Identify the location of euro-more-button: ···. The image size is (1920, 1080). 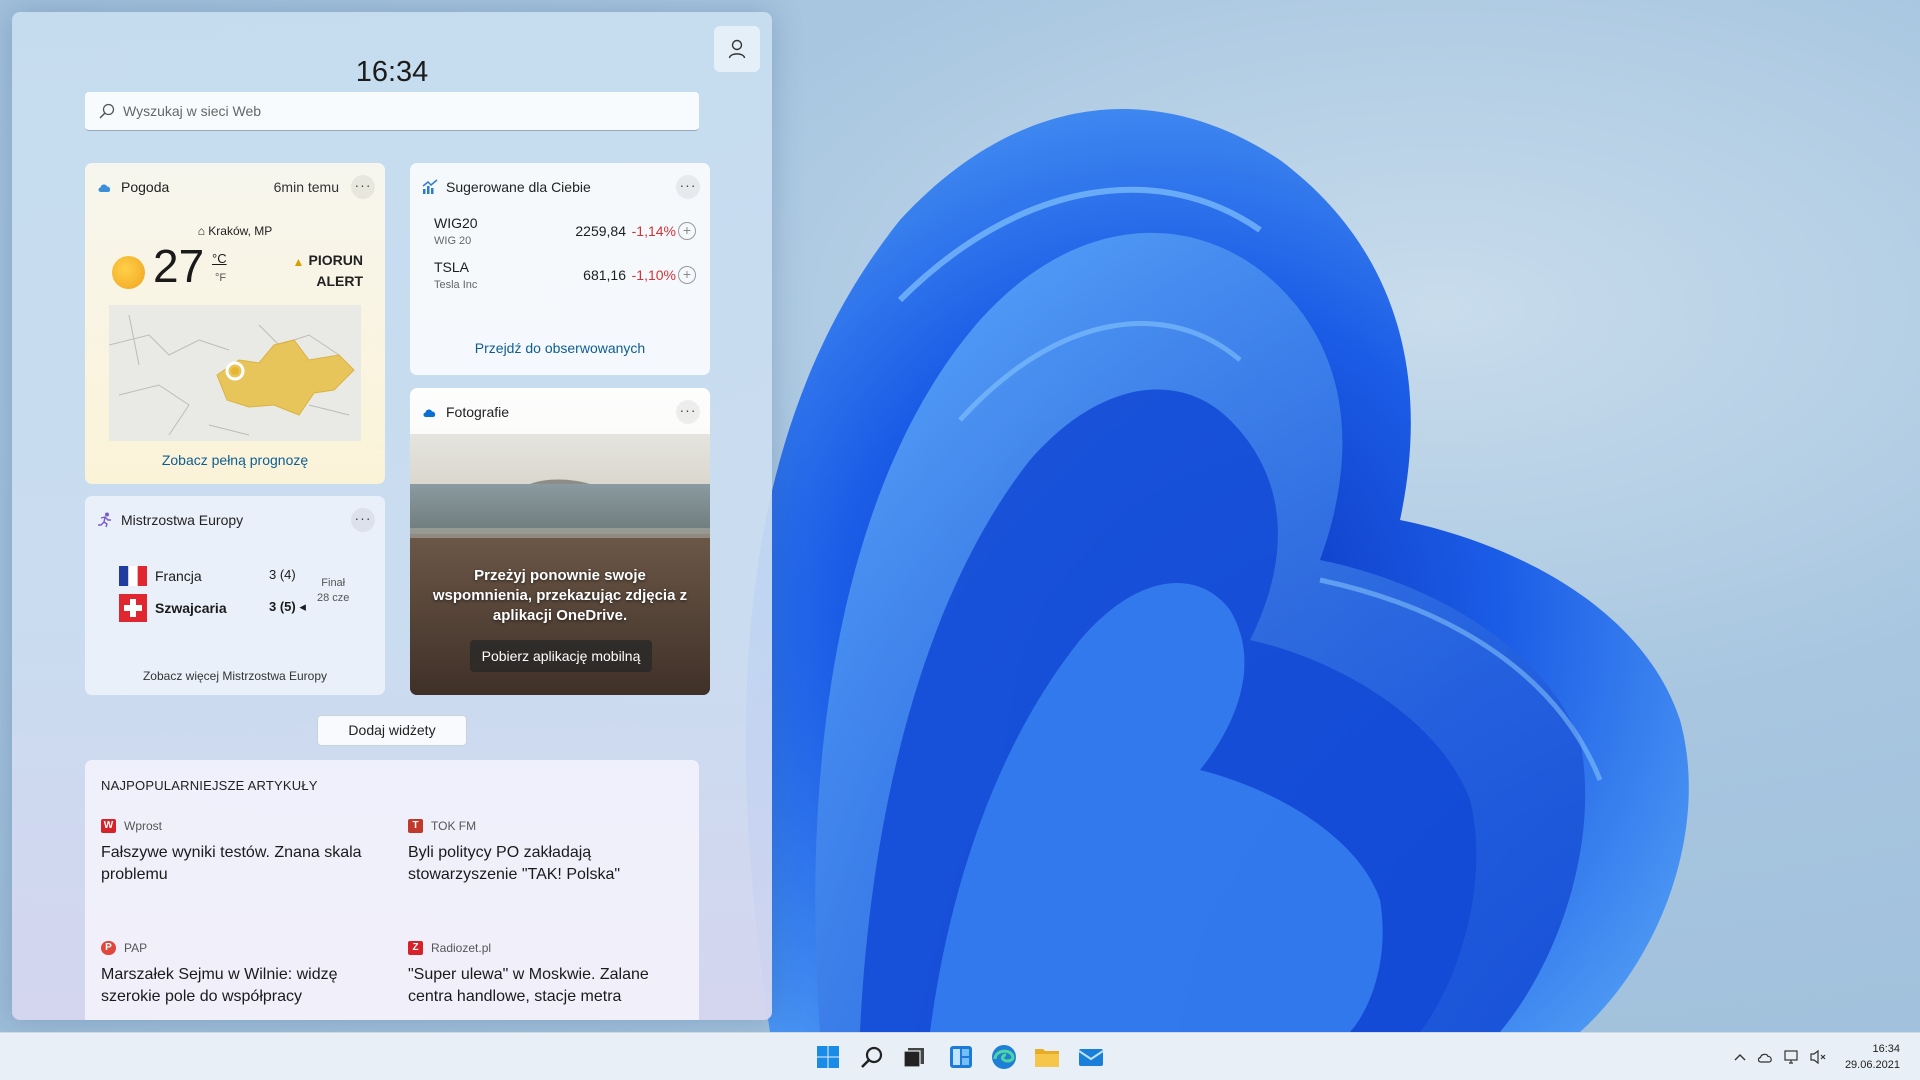
(363, 520).